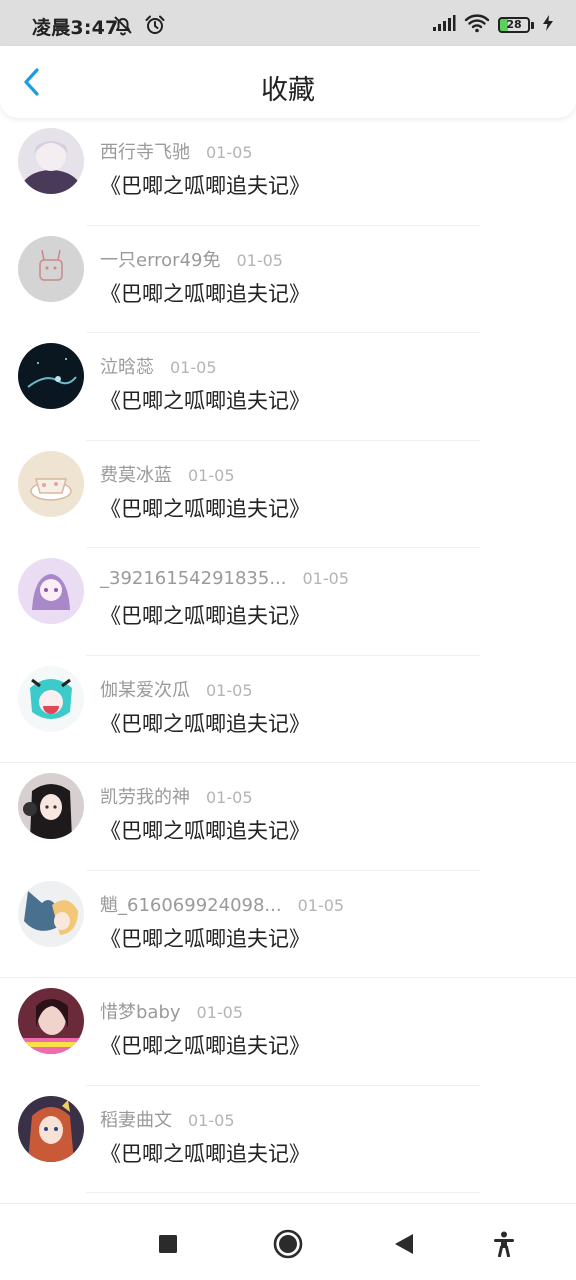 The image size is (576, 1280). I want to click on item-meta: 费莫冰蓝 01-05, so click(167, 474).